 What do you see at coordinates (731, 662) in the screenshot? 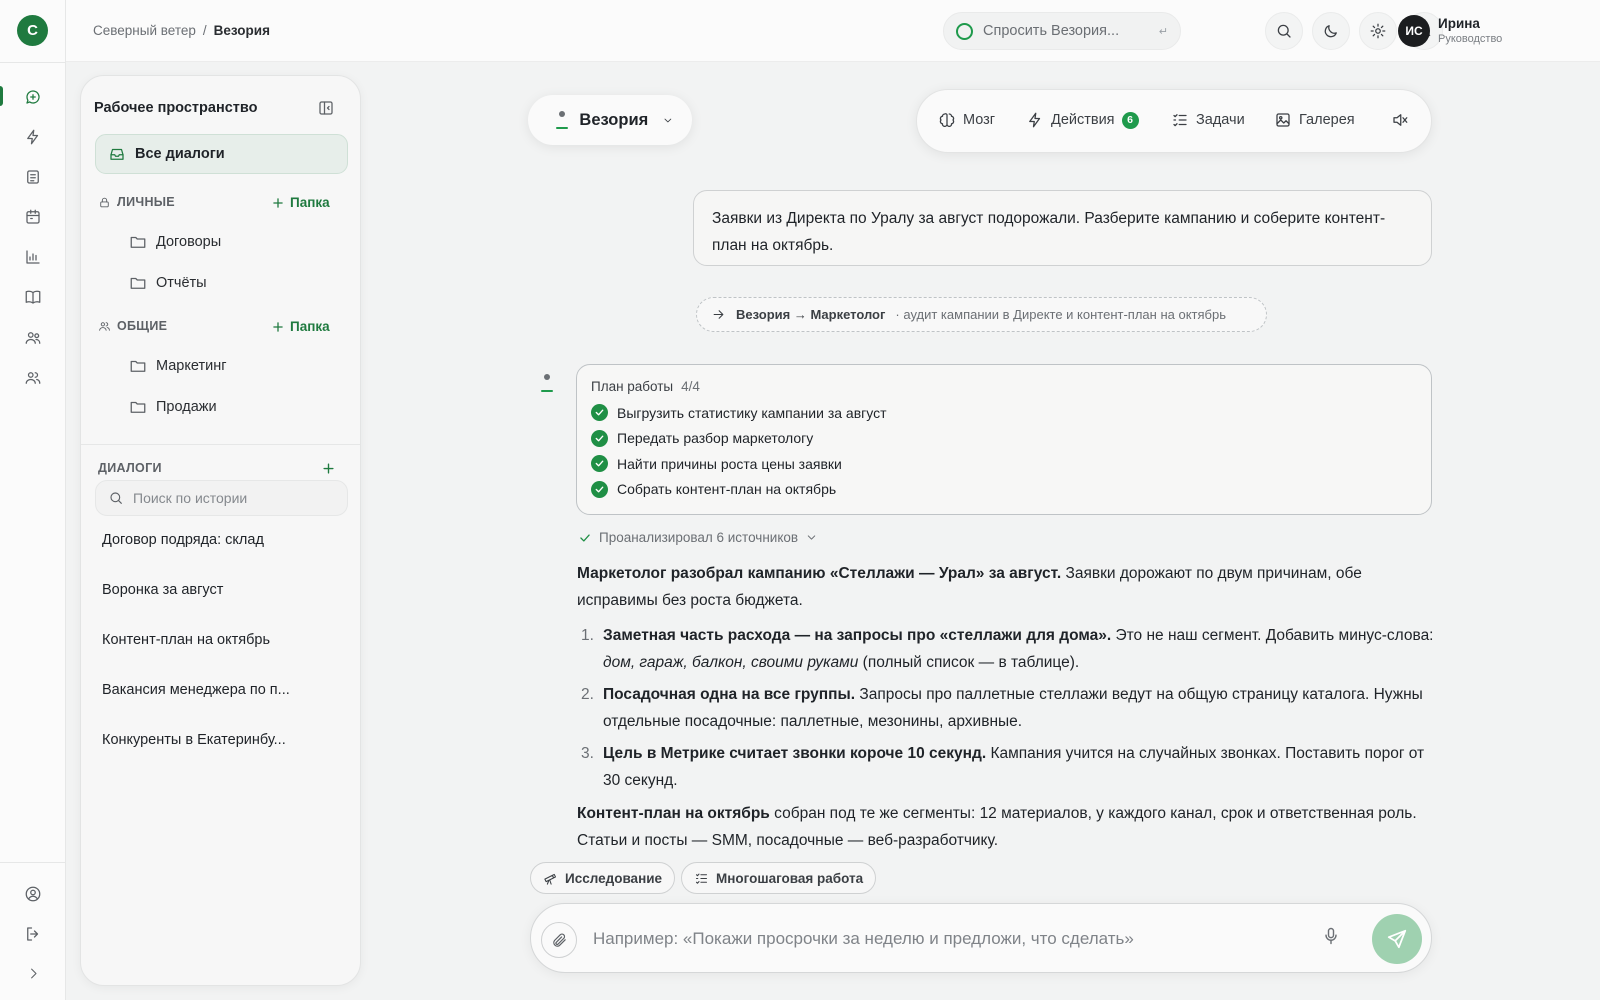
I see `point-italic: дом, гараж, балкон, своими руками` at bounding box center [731, 662].